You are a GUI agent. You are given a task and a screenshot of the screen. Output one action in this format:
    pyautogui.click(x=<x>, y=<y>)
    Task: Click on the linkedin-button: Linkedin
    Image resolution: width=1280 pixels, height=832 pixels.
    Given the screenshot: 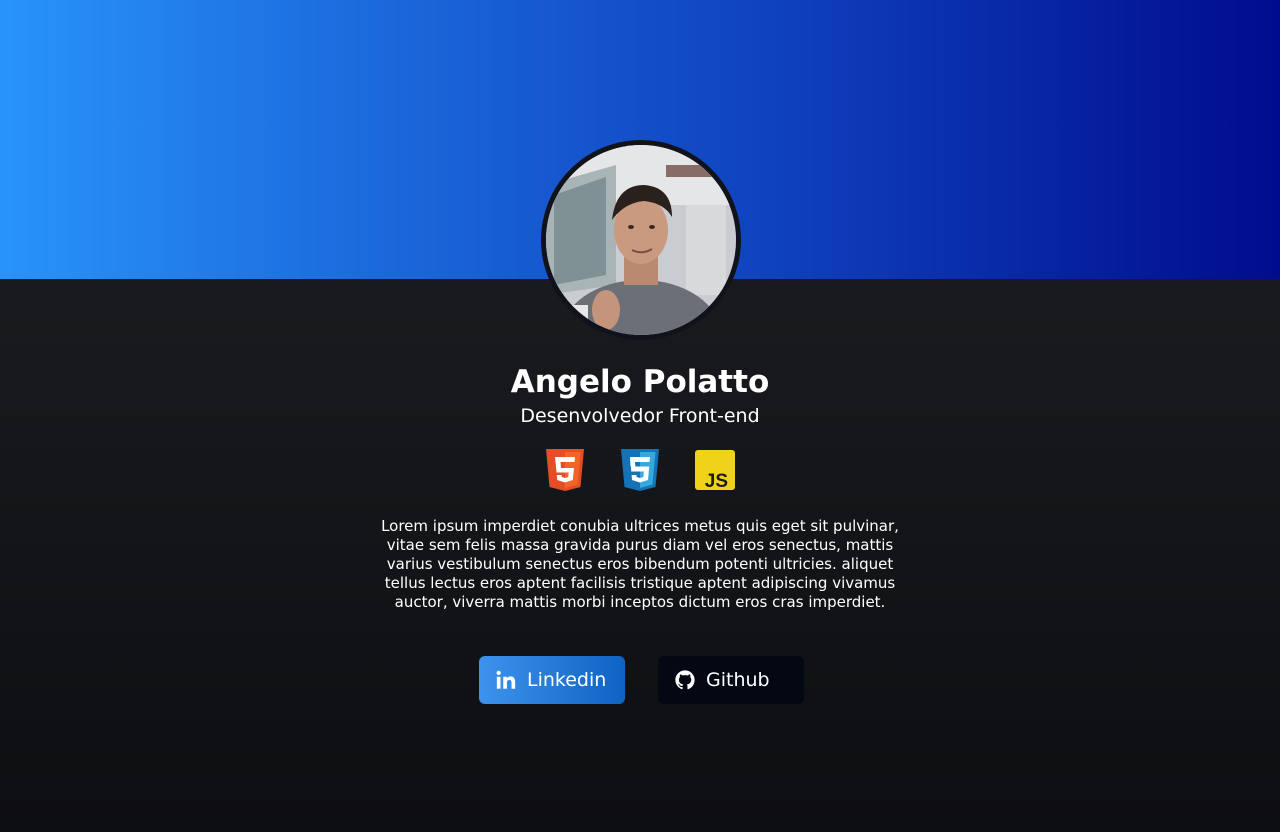 What is the action you would take?
    pyautogui.click(x=552, y=680)
    